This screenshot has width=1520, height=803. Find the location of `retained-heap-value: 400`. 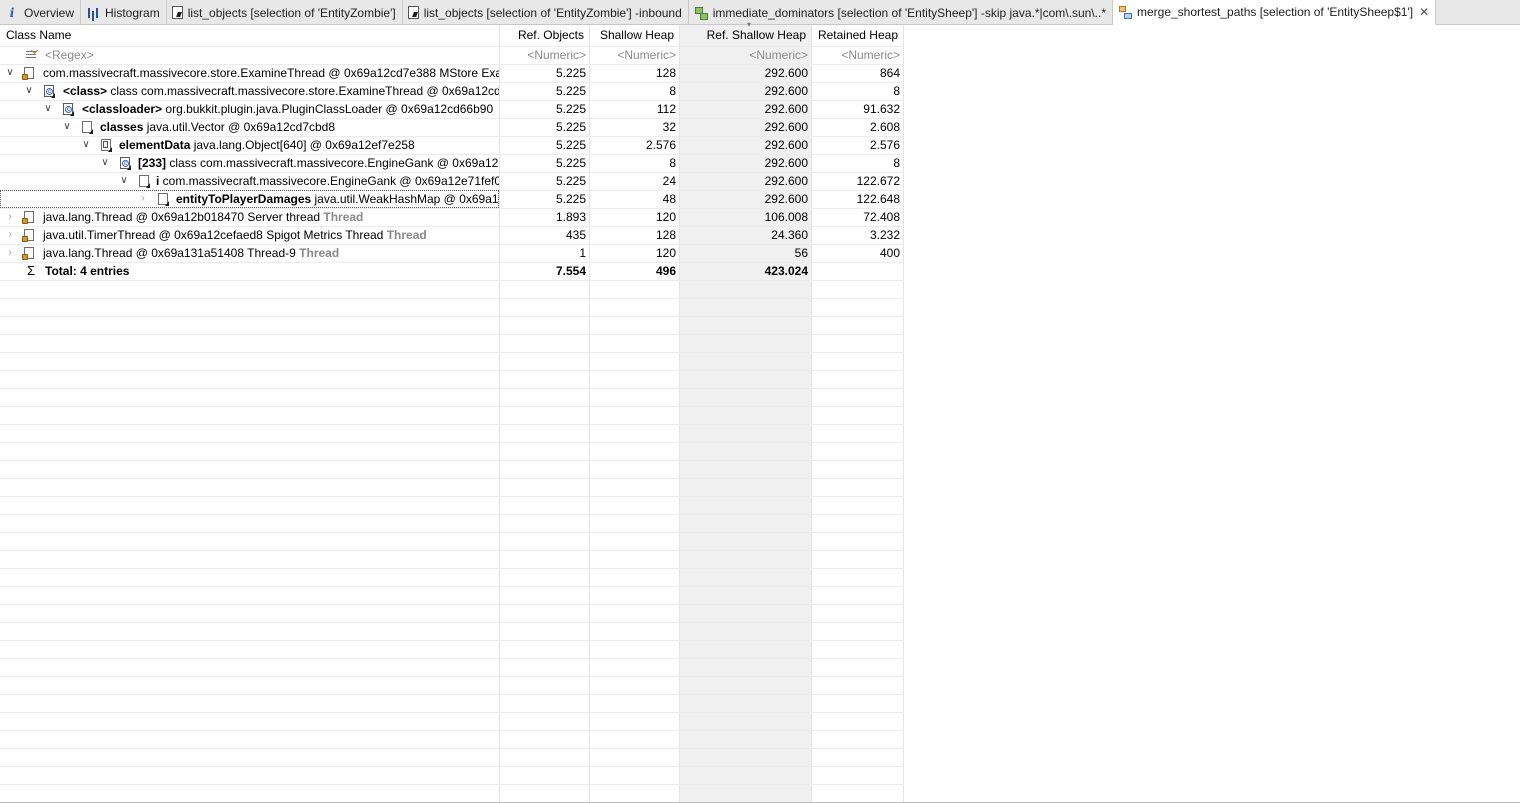

retained-heap-value: 400 is located at coordinates (889, 253).